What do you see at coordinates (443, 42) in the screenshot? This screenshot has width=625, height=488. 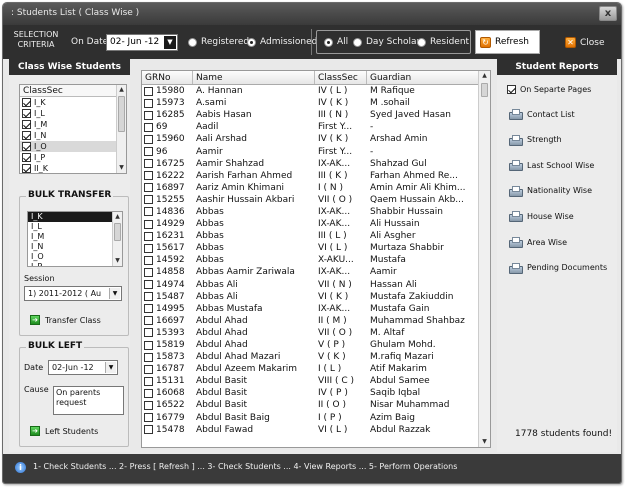 I see `resident-radio: Resident` at bounding box center [443, 42].